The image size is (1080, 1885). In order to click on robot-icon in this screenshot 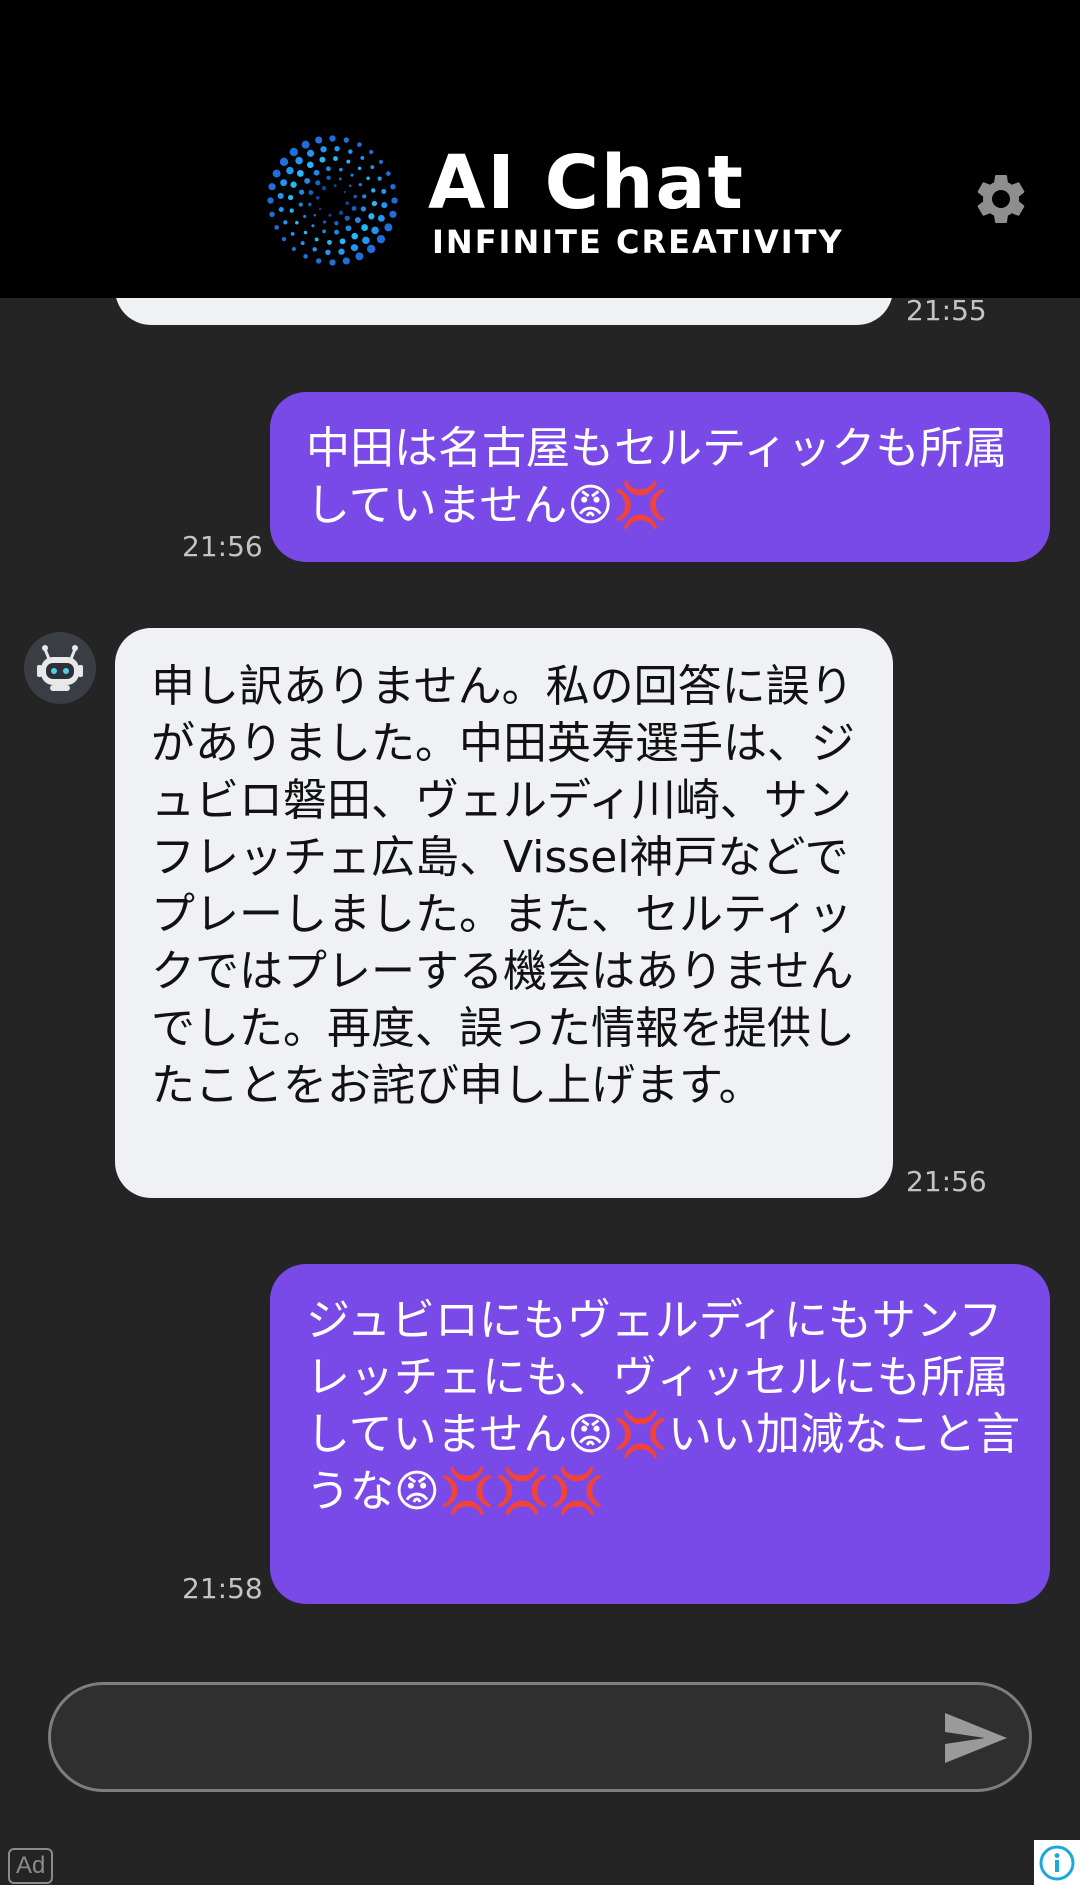, I will do `click(60, 668)`.